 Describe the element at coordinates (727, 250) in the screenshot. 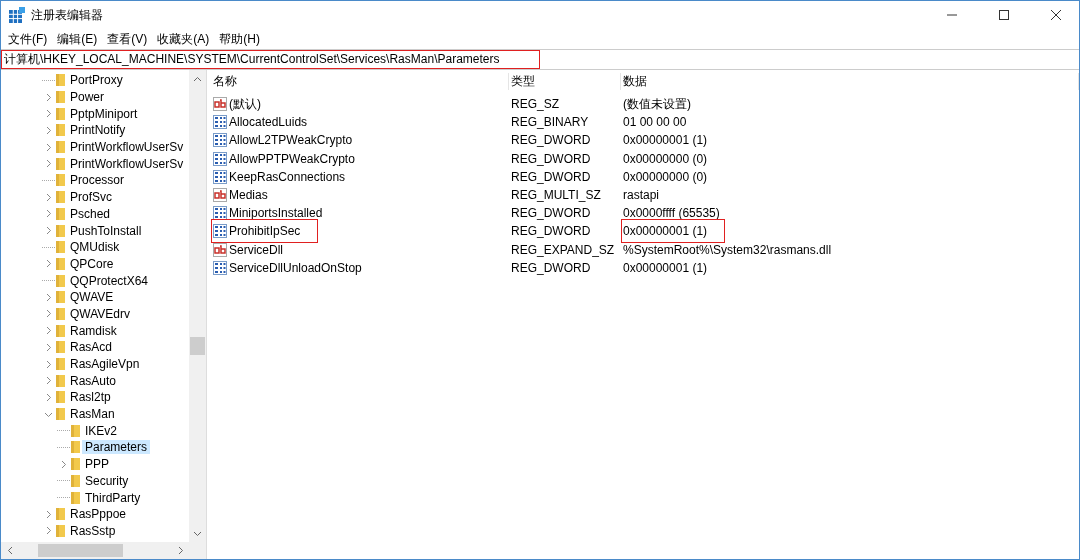

I see `value-data-cell-text: %SystemRoot%\System32\rasmans.dll` at that location.